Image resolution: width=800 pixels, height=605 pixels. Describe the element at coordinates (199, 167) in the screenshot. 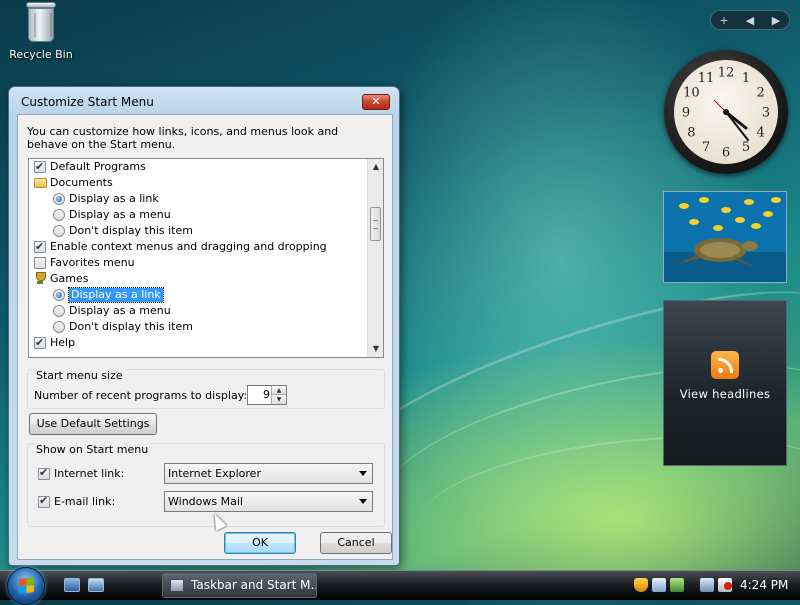

I see `list-item: Default Programs` at that location.